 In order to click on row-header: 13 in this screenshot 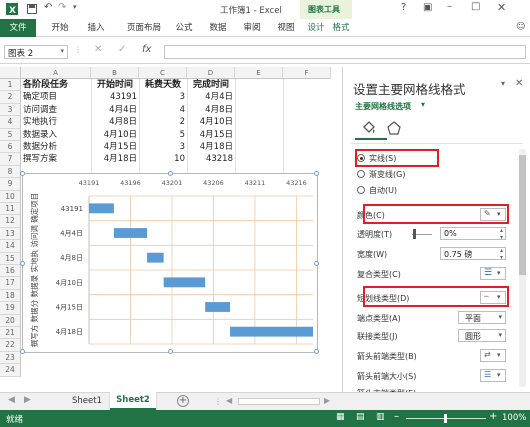, I will do `click(10, 234)`.